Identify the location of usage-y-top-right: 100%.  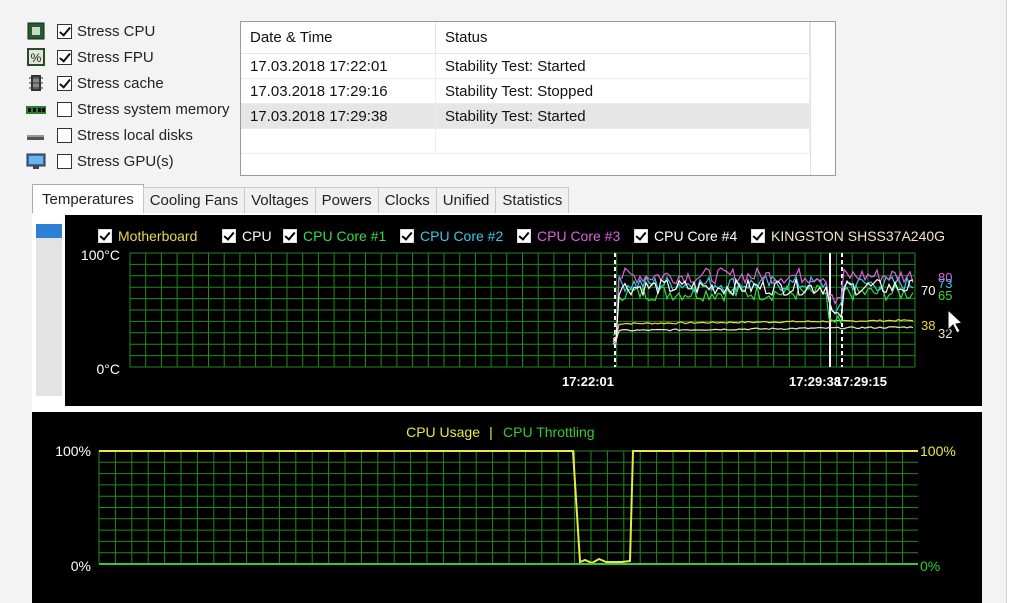
(938, 451).